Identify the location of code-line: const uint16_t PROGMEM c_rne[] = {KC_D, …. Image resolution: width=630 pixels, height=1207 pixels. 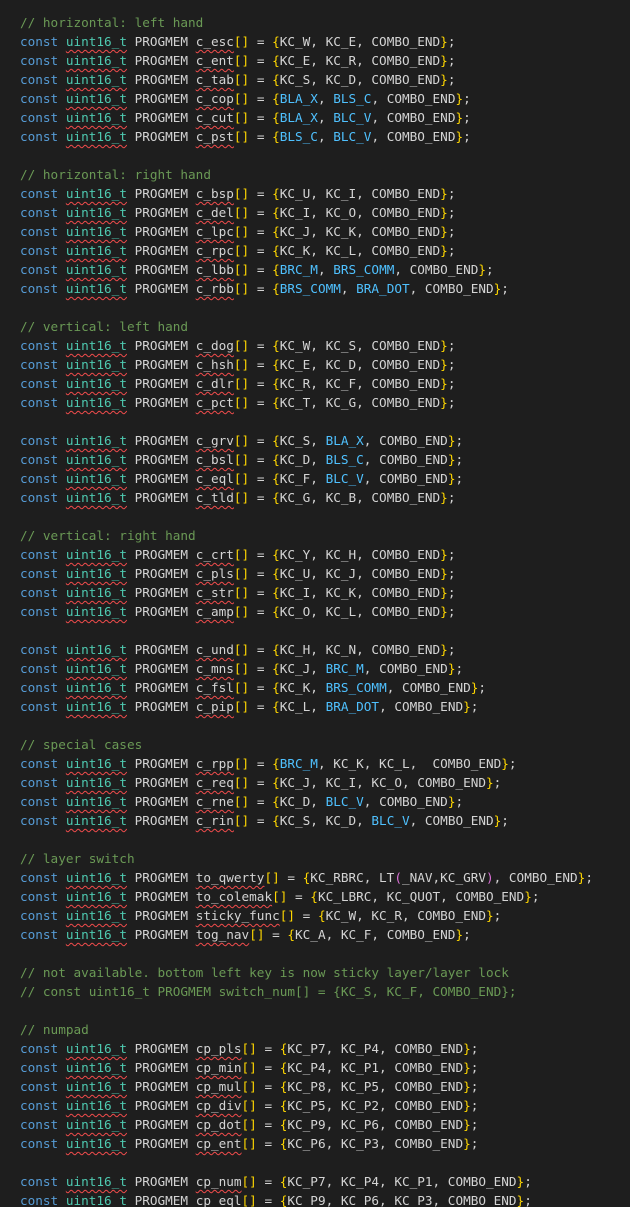
(241, 801).